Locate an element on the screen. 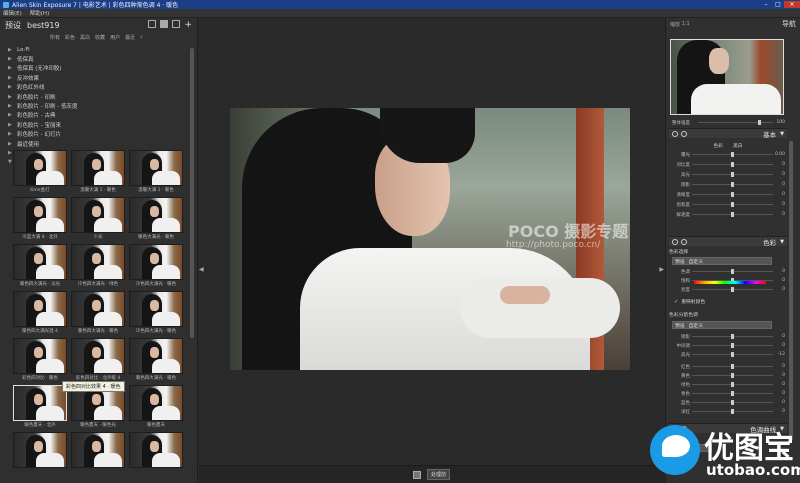  preset-folder: ▶ 最近使用 is located at coordinates (98, 143).